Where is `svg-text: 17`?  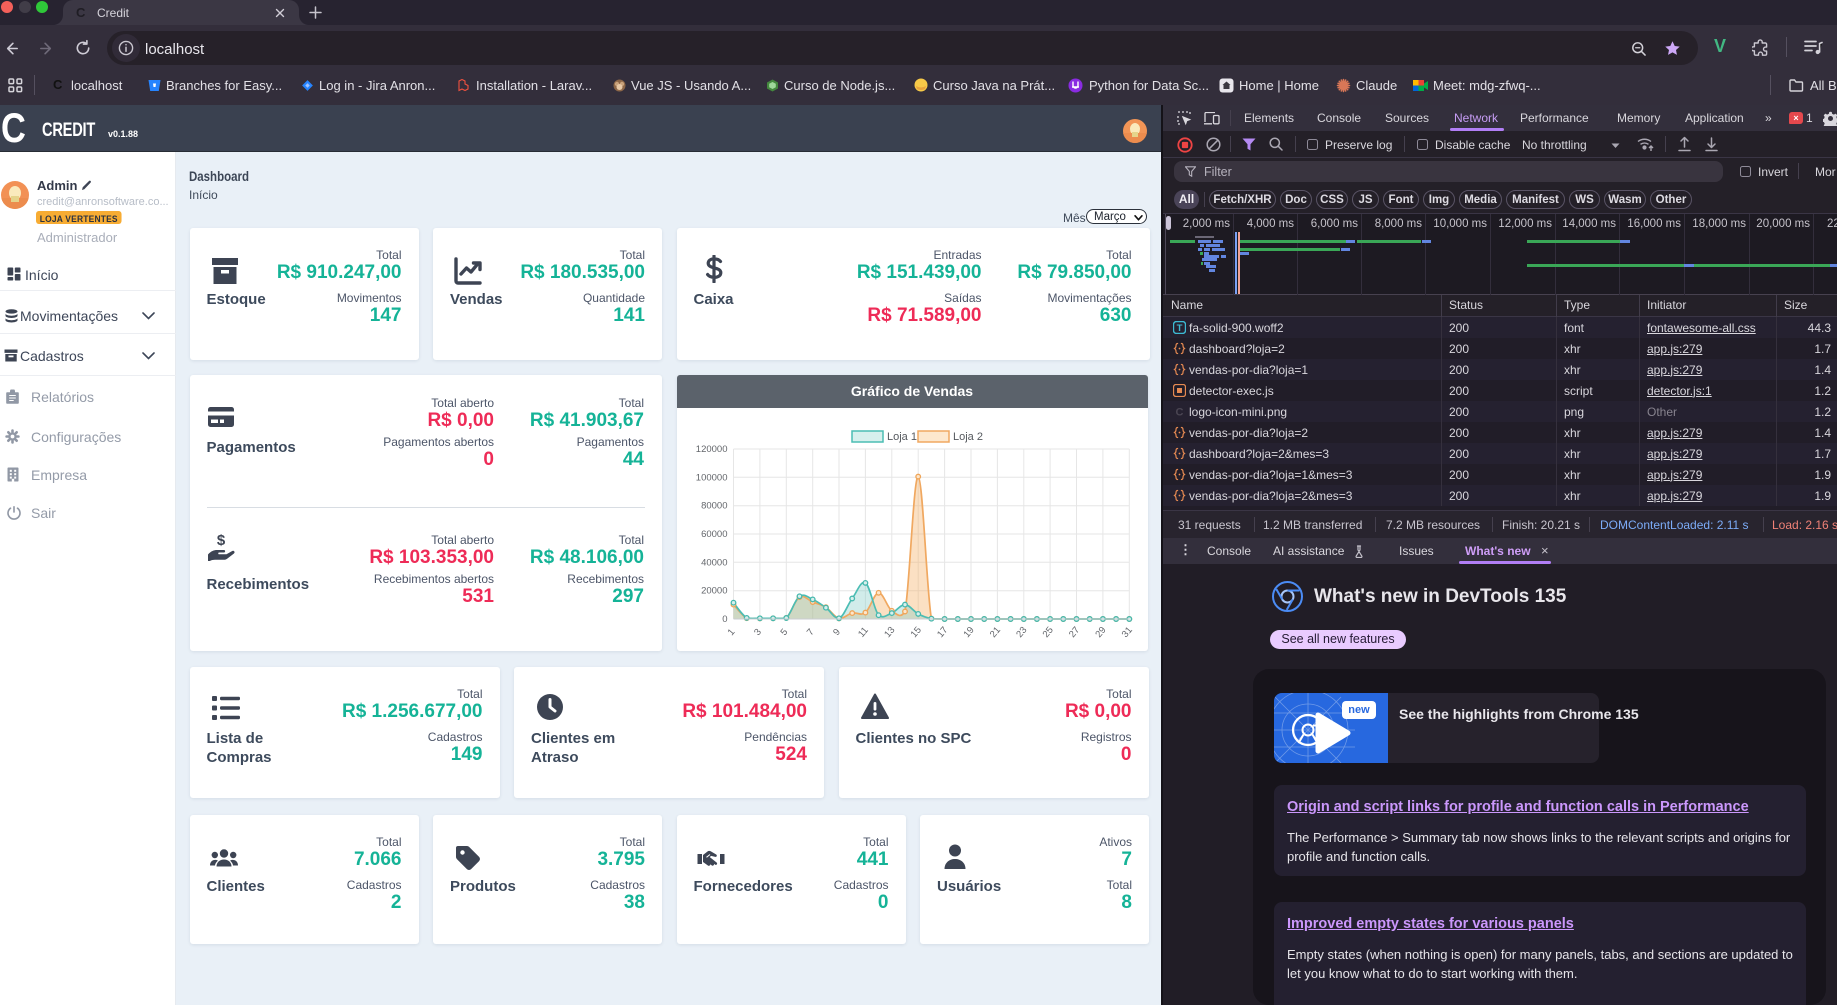
svg-text: 17 is located at coordinates (942, 632).